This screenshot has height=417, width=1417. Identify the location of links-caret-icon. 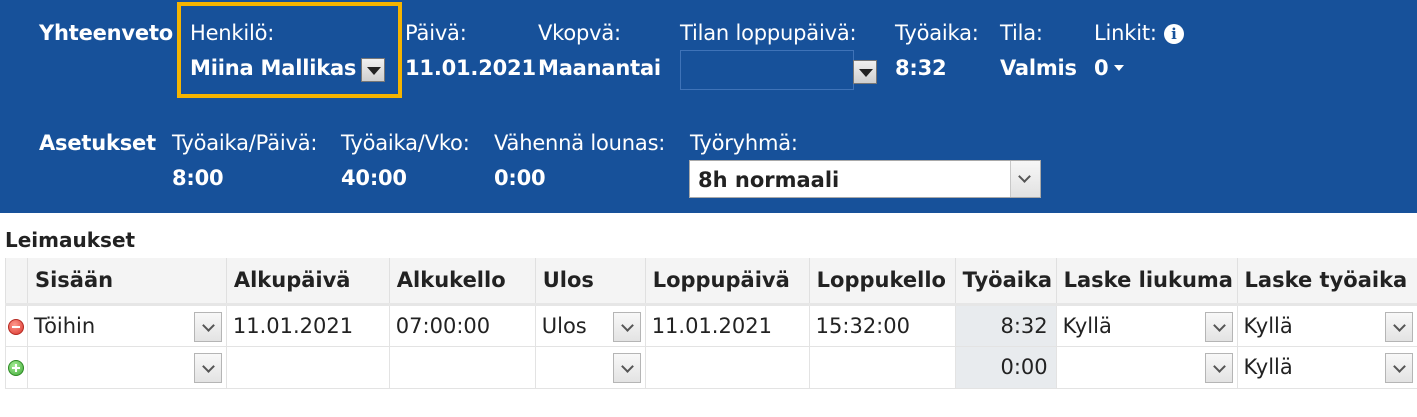
(1119, 68).